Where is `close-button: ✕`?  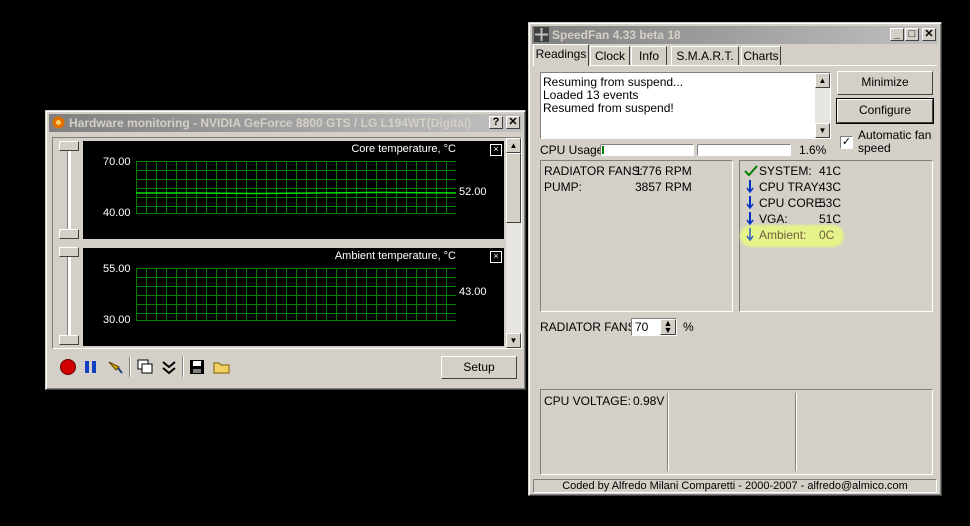
close-button: ✕ is located at coordinates (513, 122).